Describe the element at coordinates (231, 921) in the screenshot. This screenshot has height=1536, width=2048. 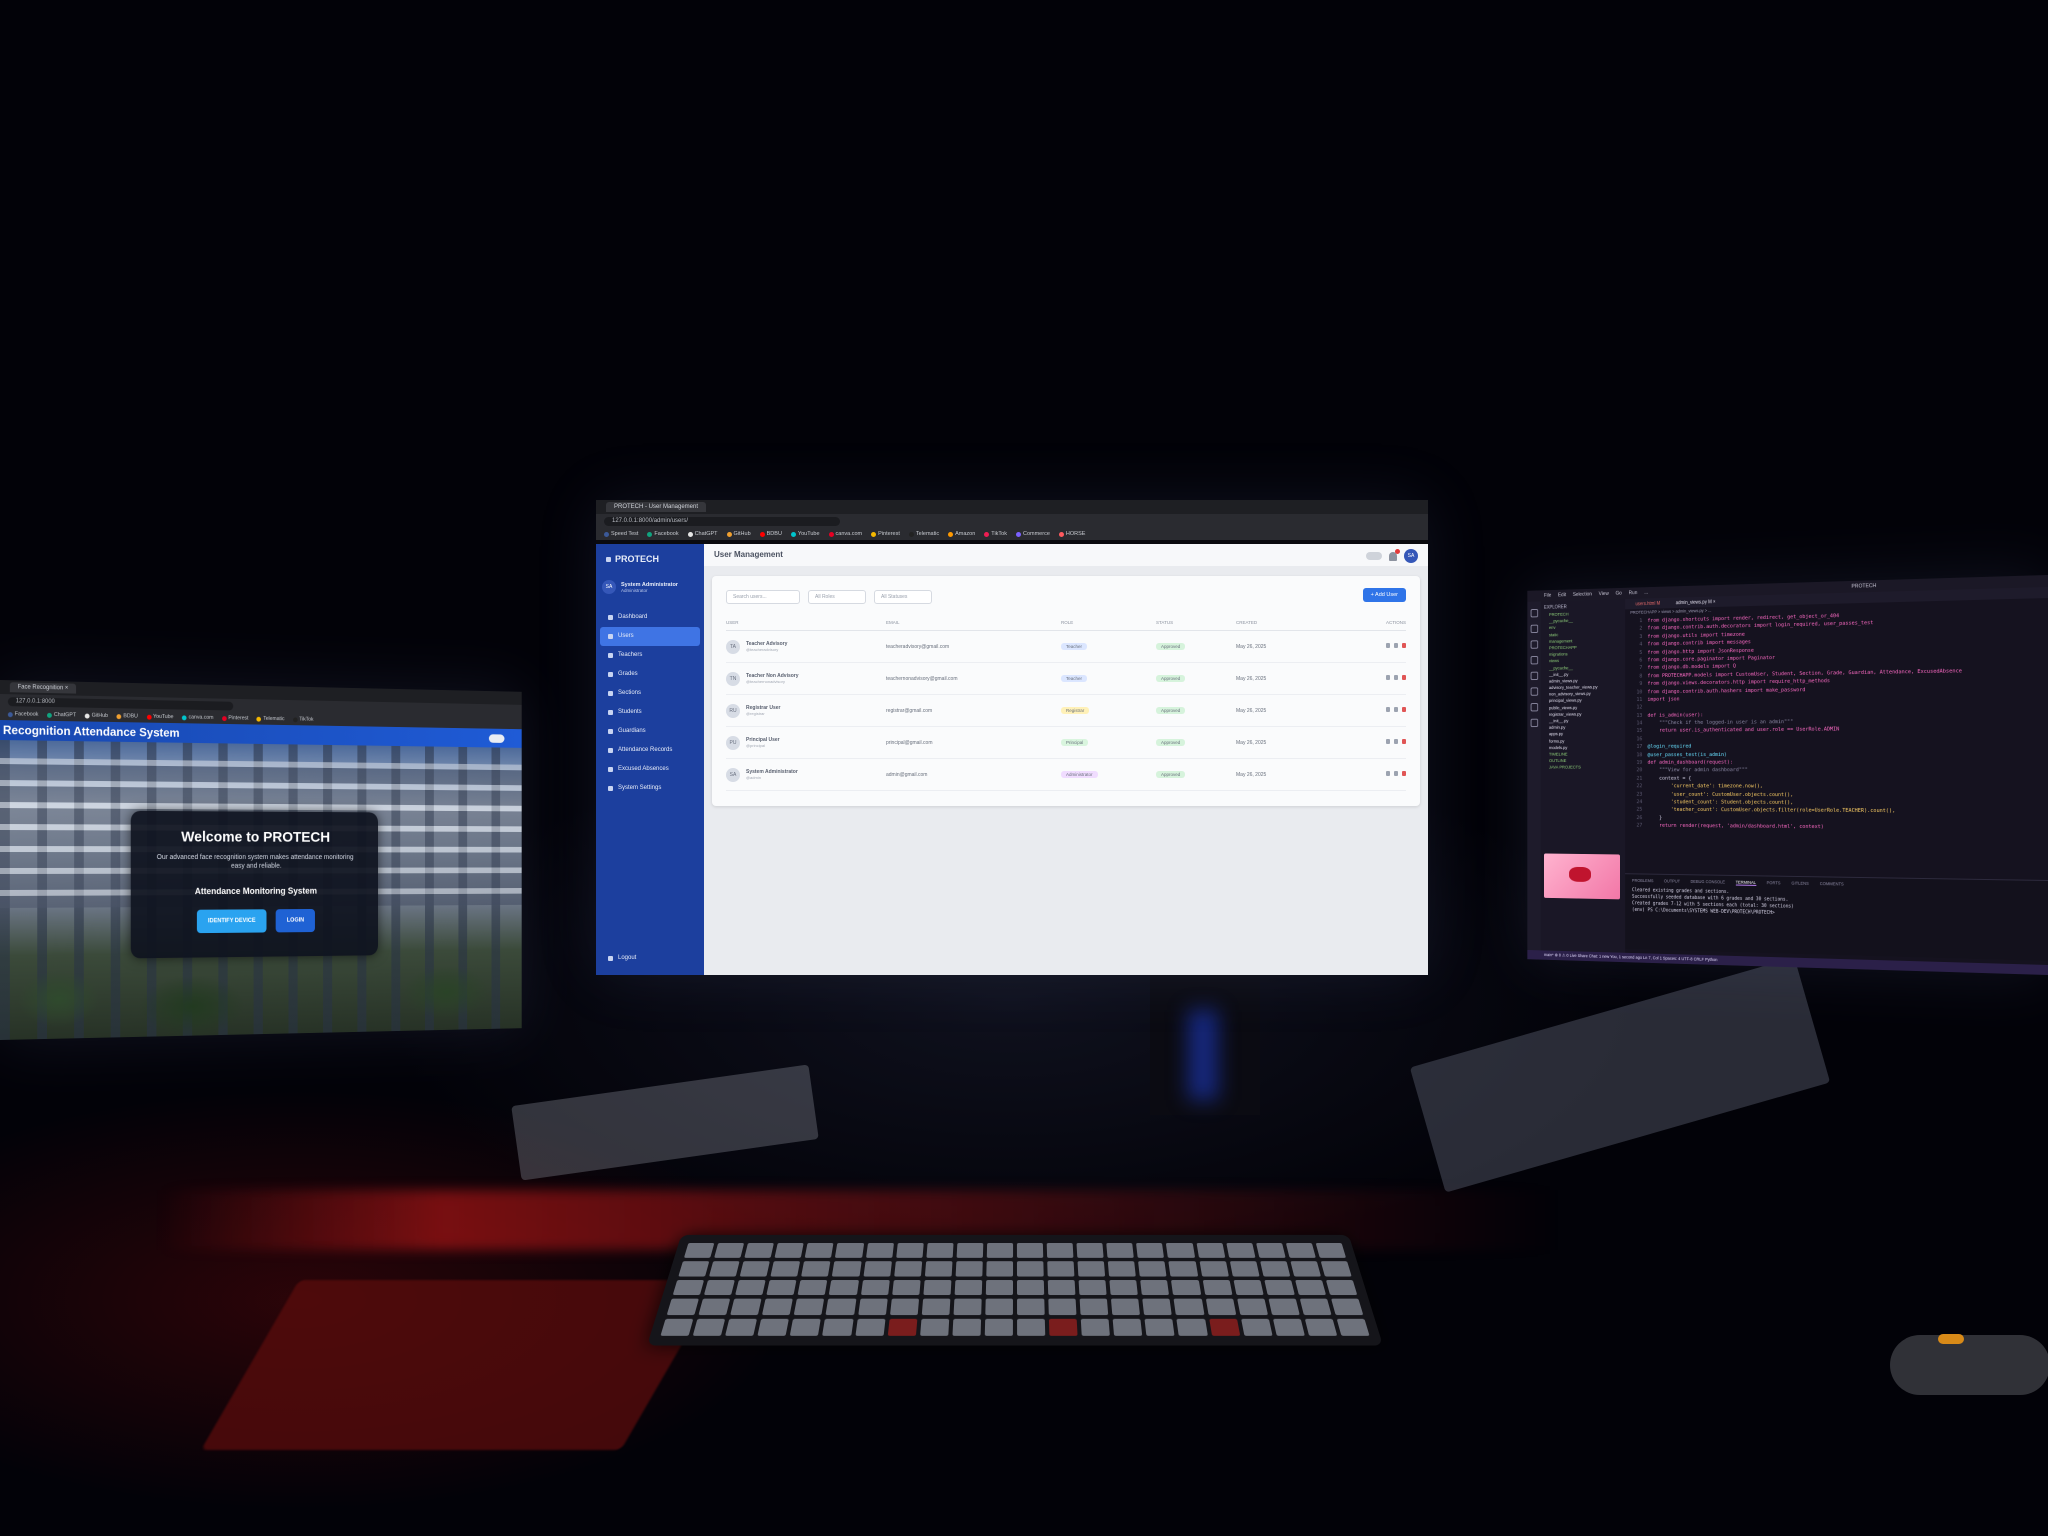
I see `identify-device-button: IDENTIFY DEVICE` at that location.